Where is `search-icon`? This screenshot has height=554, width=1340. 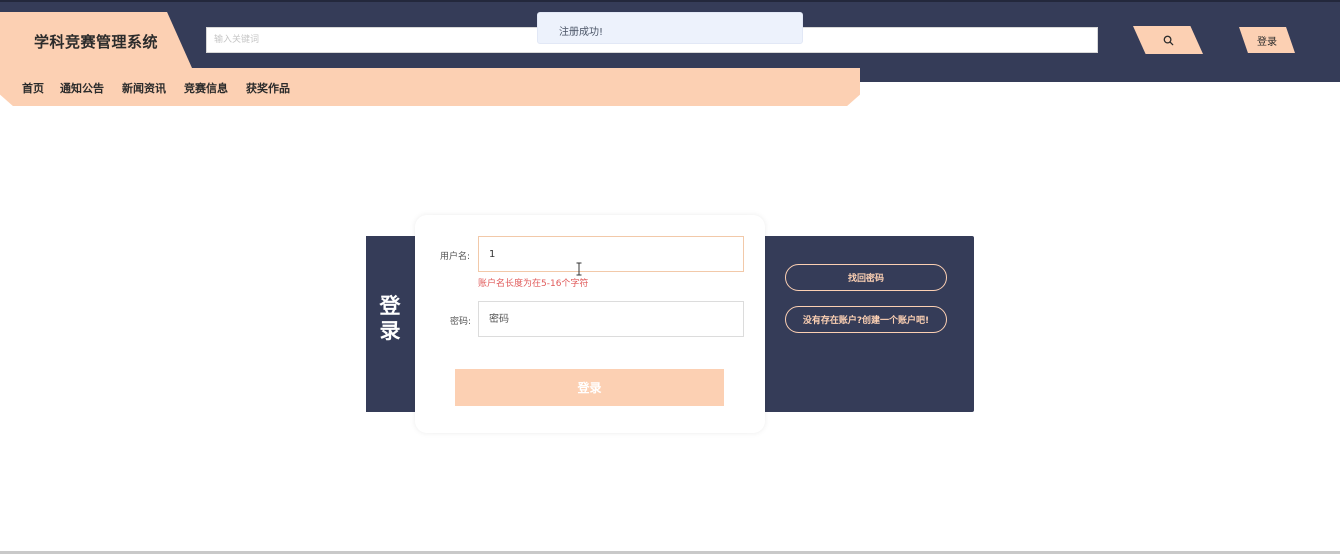
search-icon is located at coordinates (1168, 40).